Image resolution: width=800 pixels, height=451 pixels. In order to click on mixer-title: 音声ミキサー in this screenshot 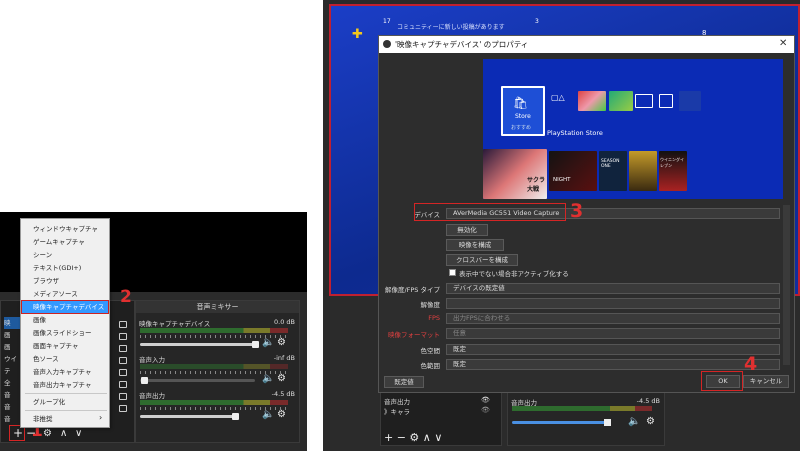, I will do `click(217, 307)`.